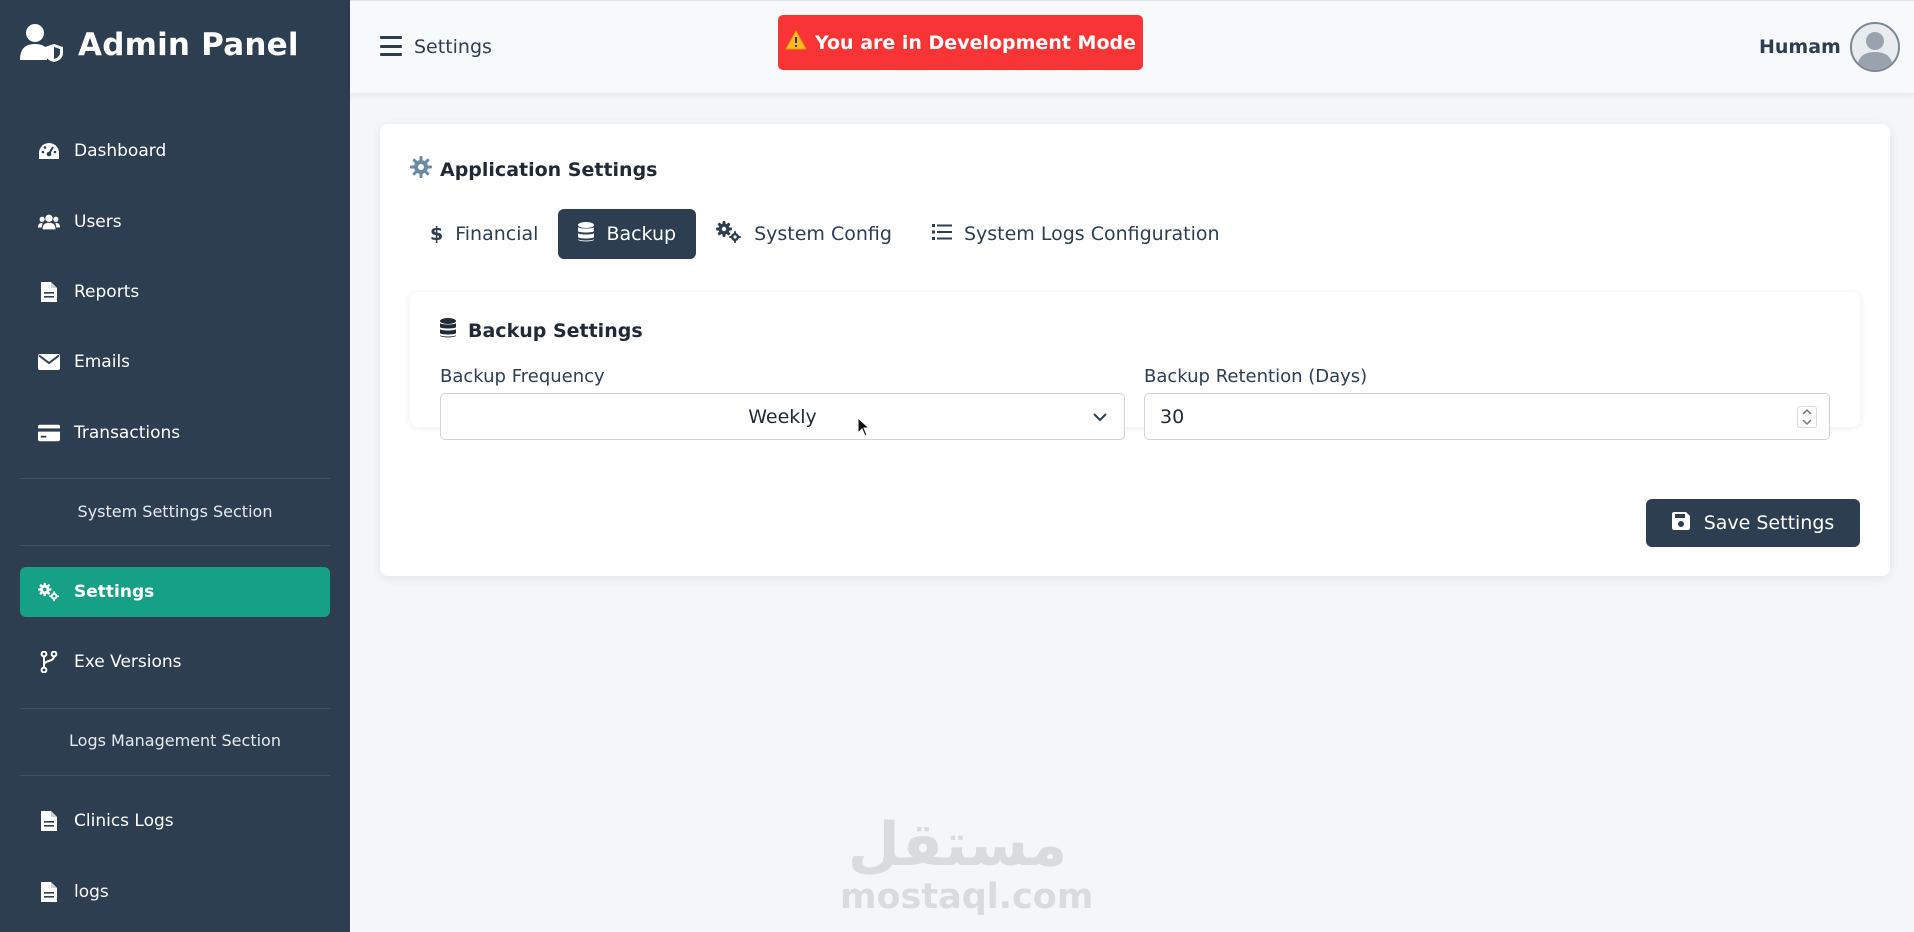 The width and height of the screenshot is (1914, 932). Describe the element at coordinates (175, 821) in the screenshot. I see `sidebar-item-clinics-logs: Clinics Logs` at that location.